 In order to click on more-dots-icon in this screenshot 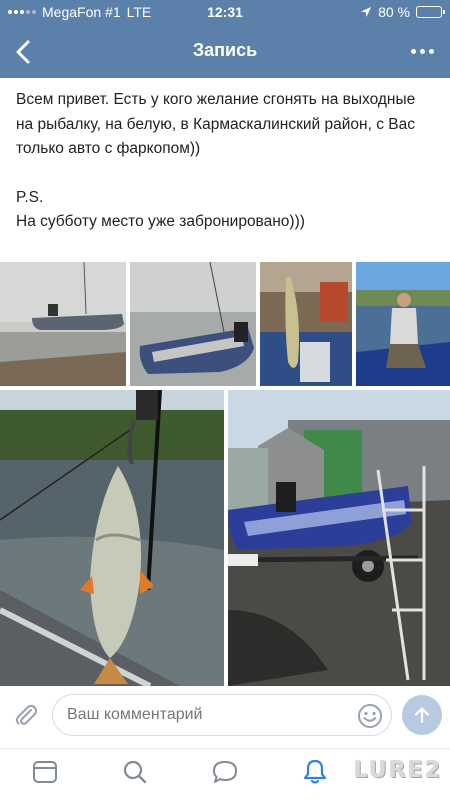, I will do `click(422, 51)`.